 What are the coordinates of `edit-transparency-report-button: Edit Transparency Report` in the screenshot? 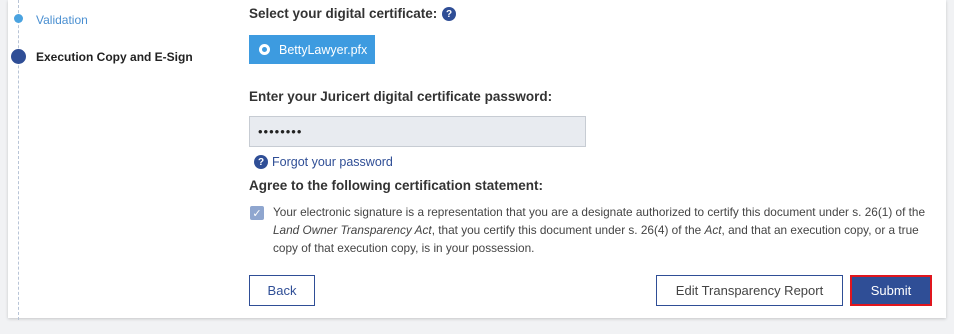 It's located at (749, 290).